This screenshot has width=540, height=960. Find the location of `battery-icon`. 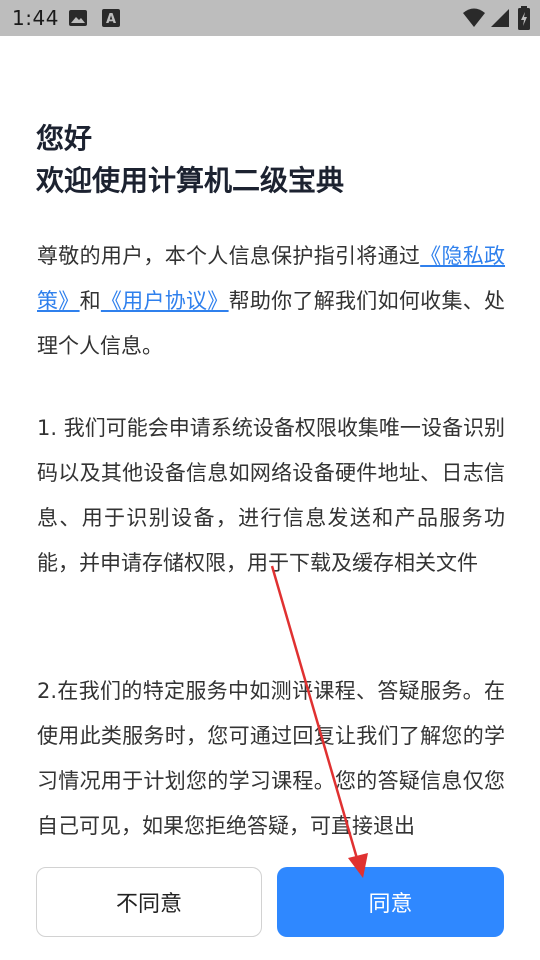

battery-icon is located at coordinates (524, 18).